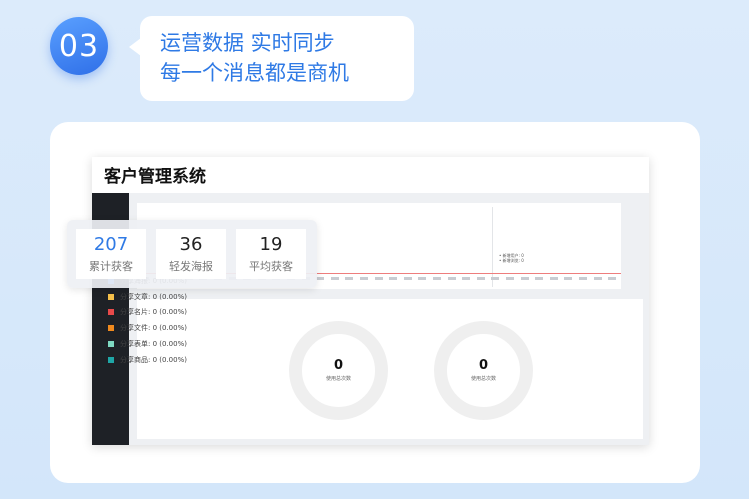  I want to click on legend-label: 分享文章: 0 (0.00%), so click(153, 296).